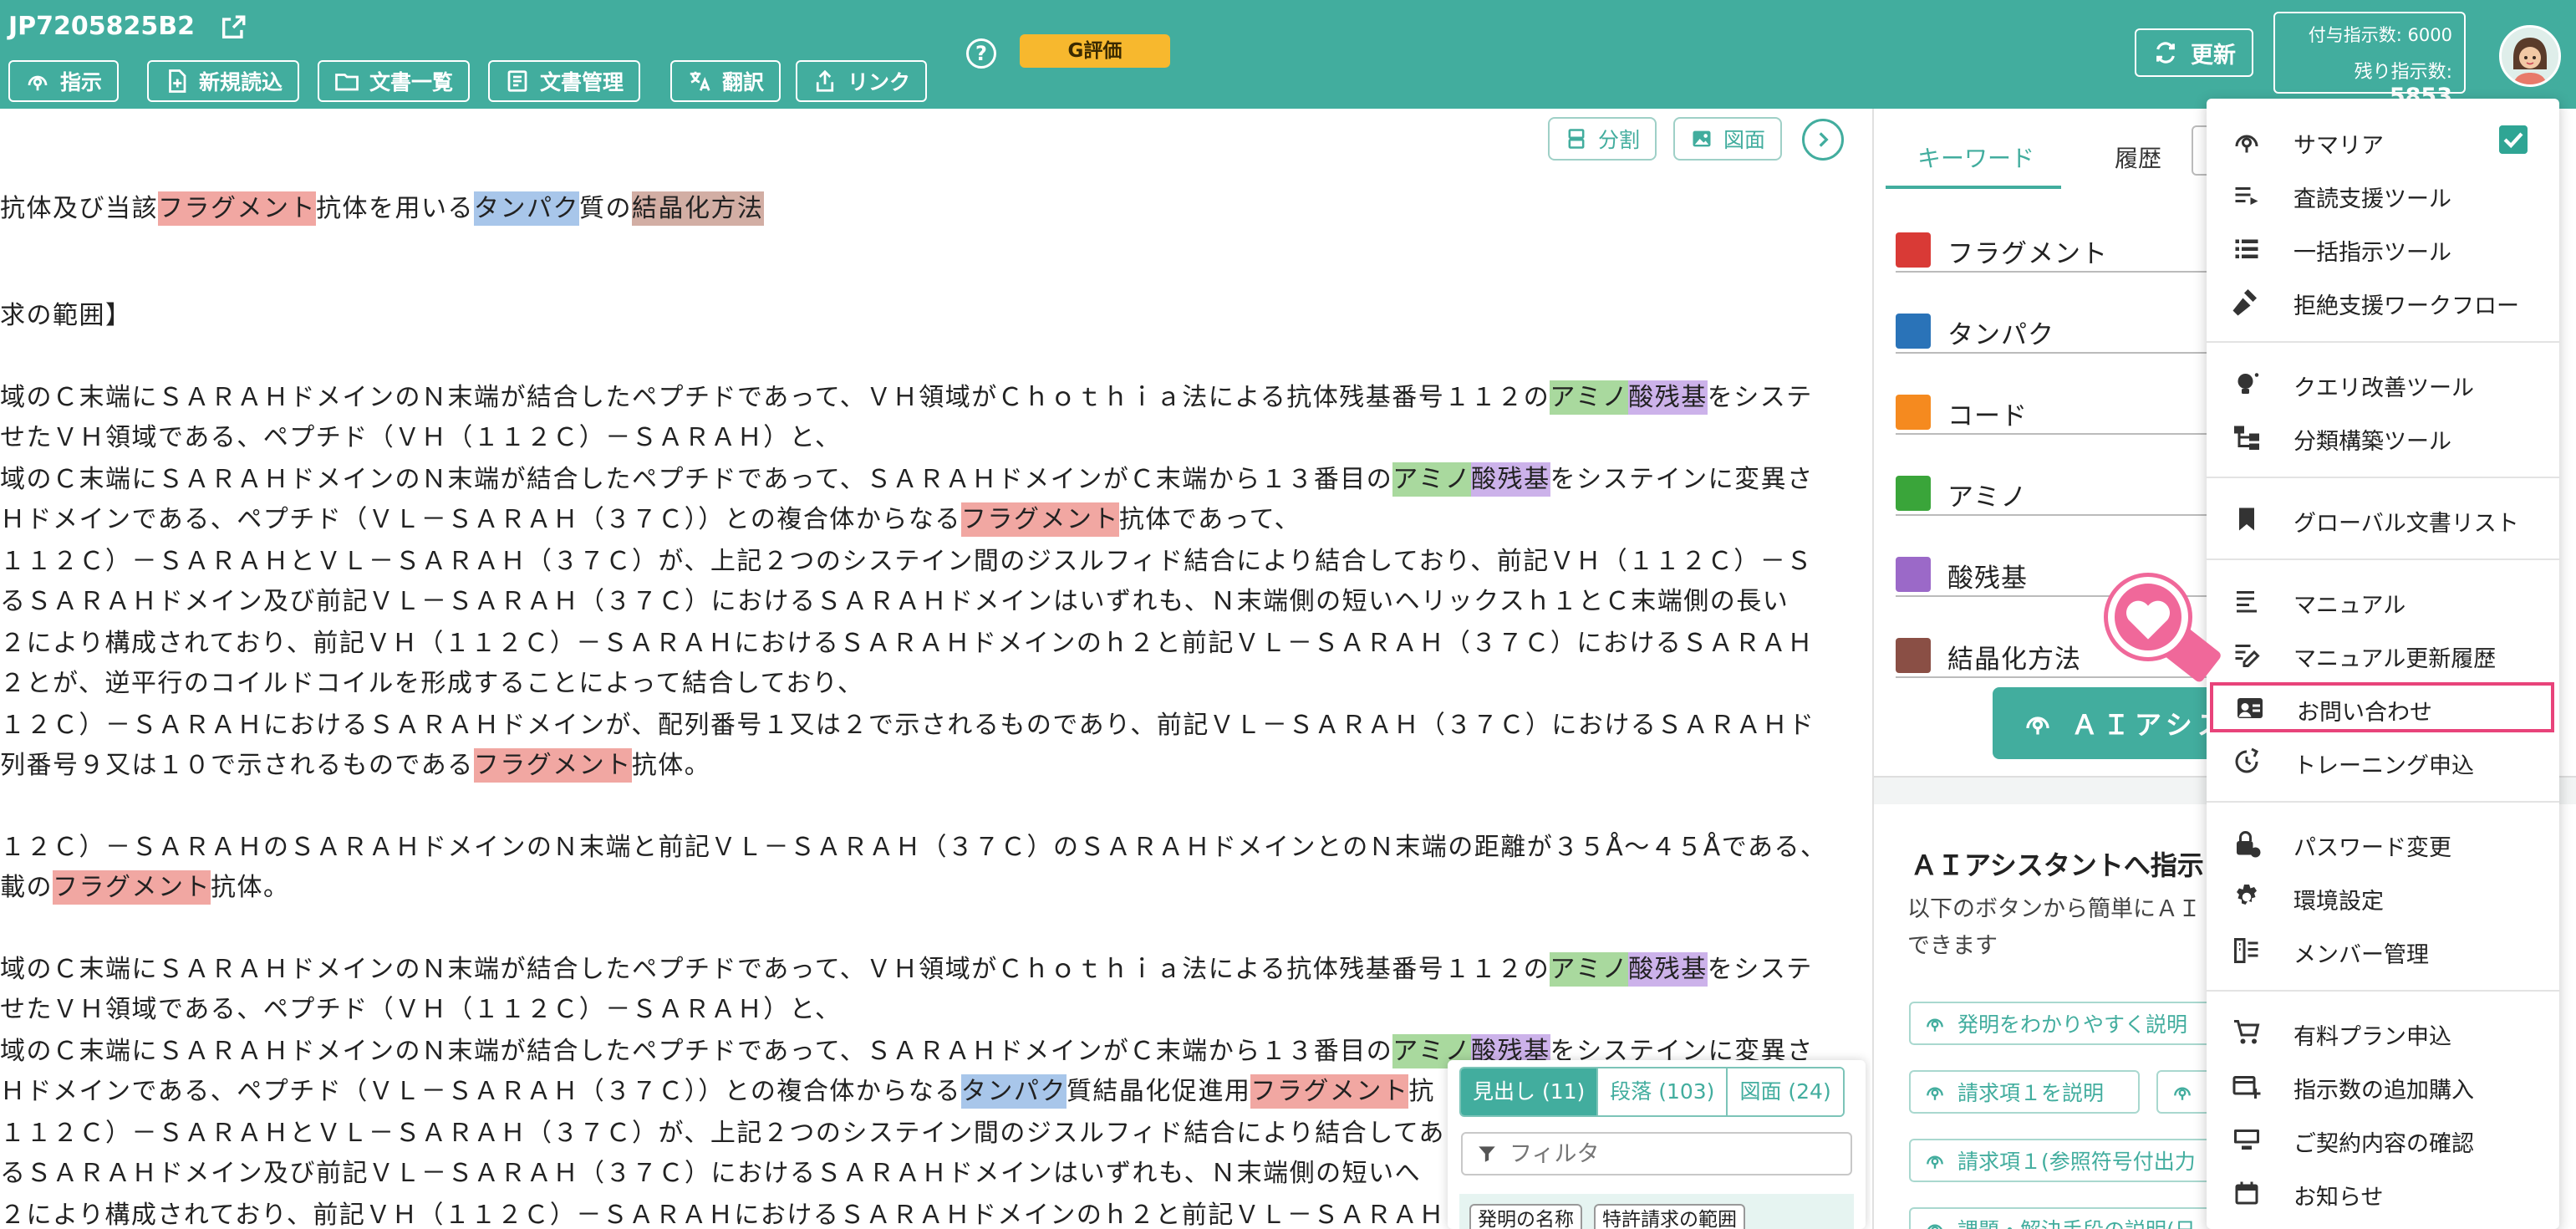 The height and width of the screenshot is (1229, 2576). I want to click on external-link-icon, so click(233, 27).